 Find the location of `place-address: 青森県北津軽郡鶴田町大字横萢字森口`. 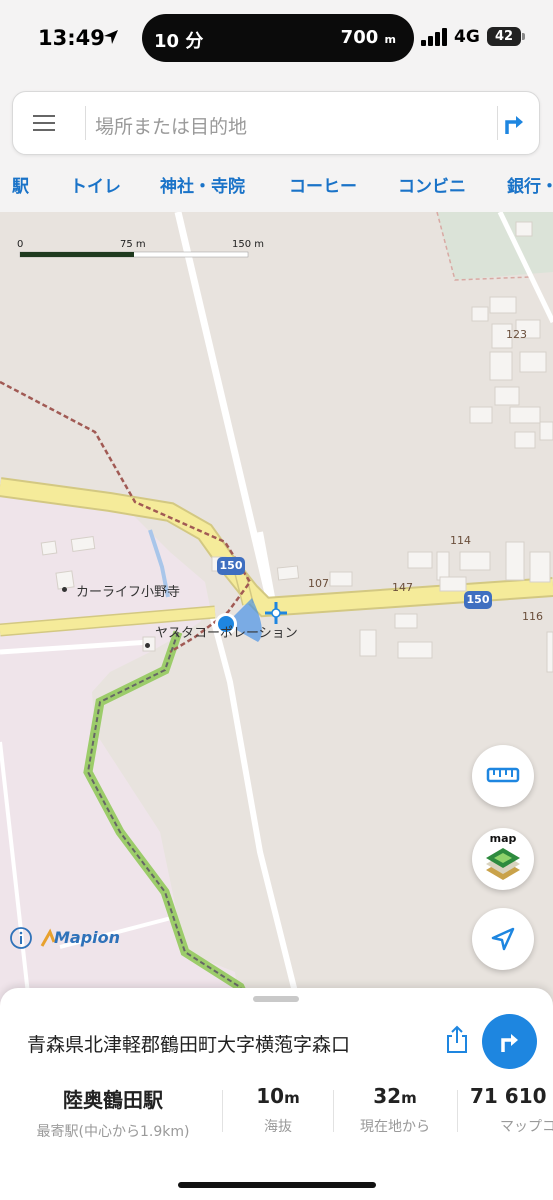

place-address: 青森県北津軽郡鶴田町大字横萢字森口 is located at coordinates (189, 1045).